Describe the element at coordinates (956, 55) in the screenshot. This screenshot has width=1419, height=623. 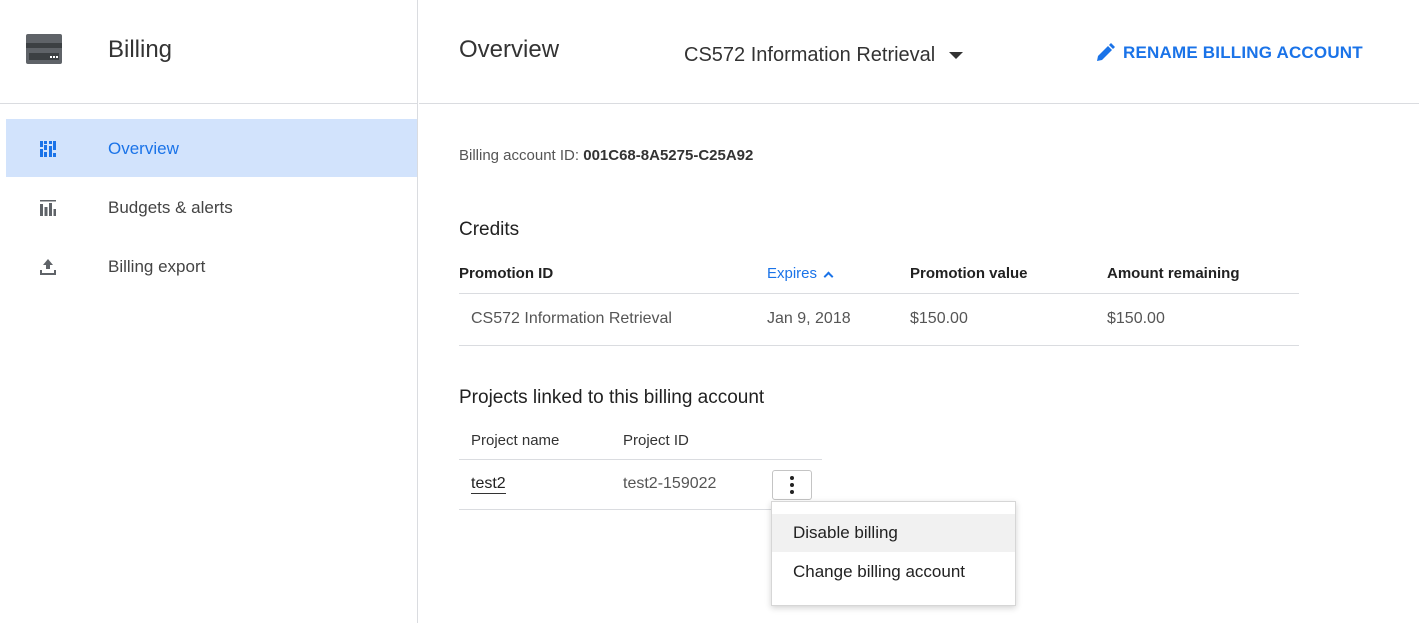
I see `caret-down-icon` at that location.